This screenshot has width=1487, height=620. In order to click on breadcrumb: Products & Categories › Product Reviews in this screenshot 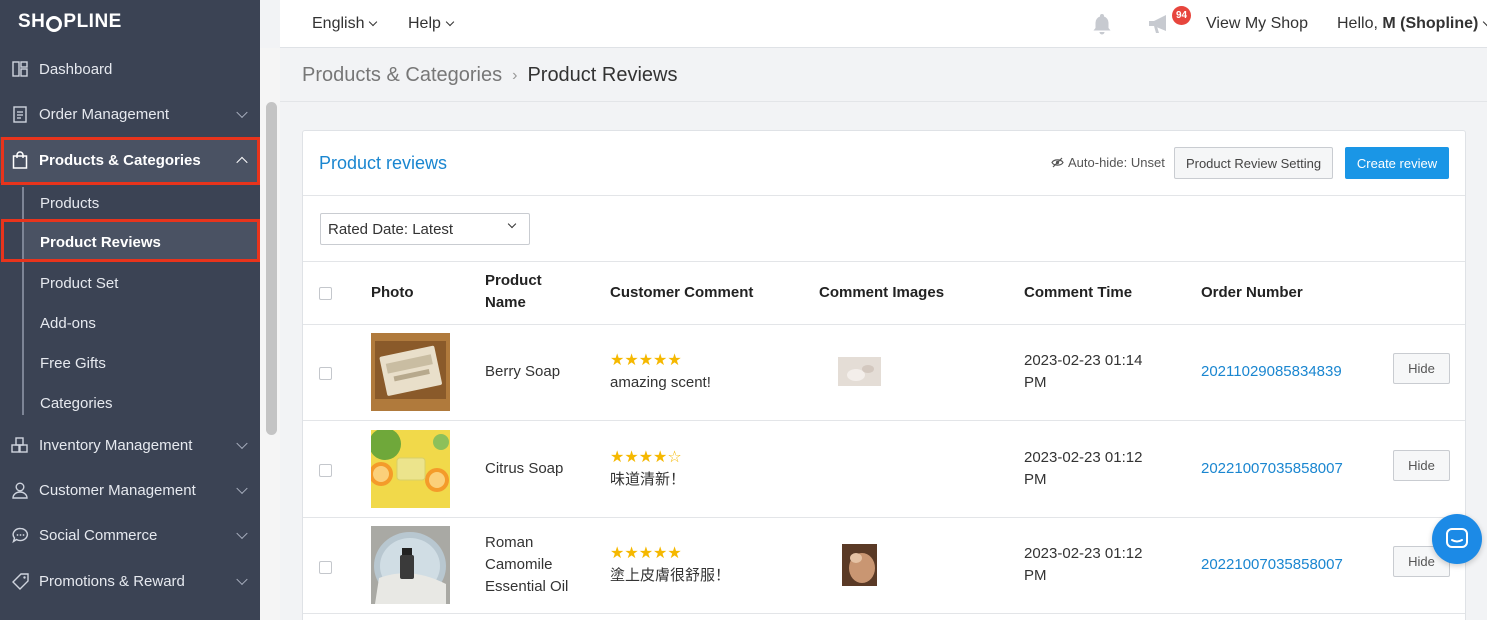, I will do `click(490, 75)`.